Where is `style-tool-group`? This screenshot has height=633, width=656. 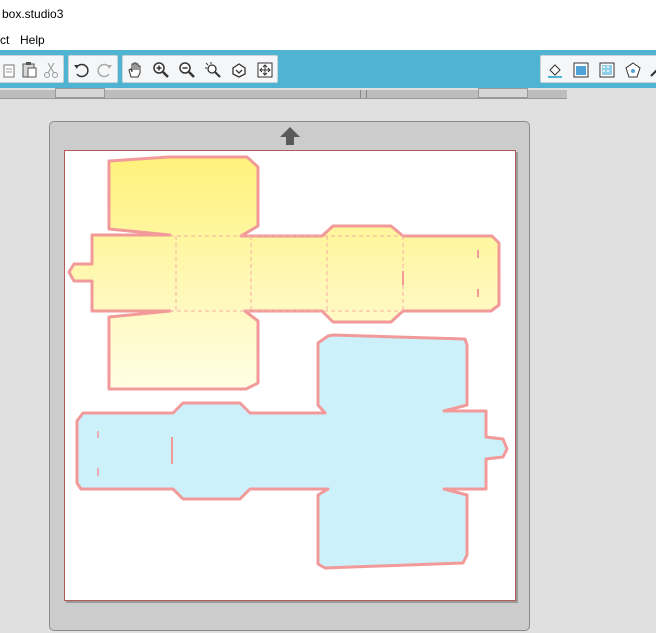 style-tool-group is located at coordinates (598, 69).